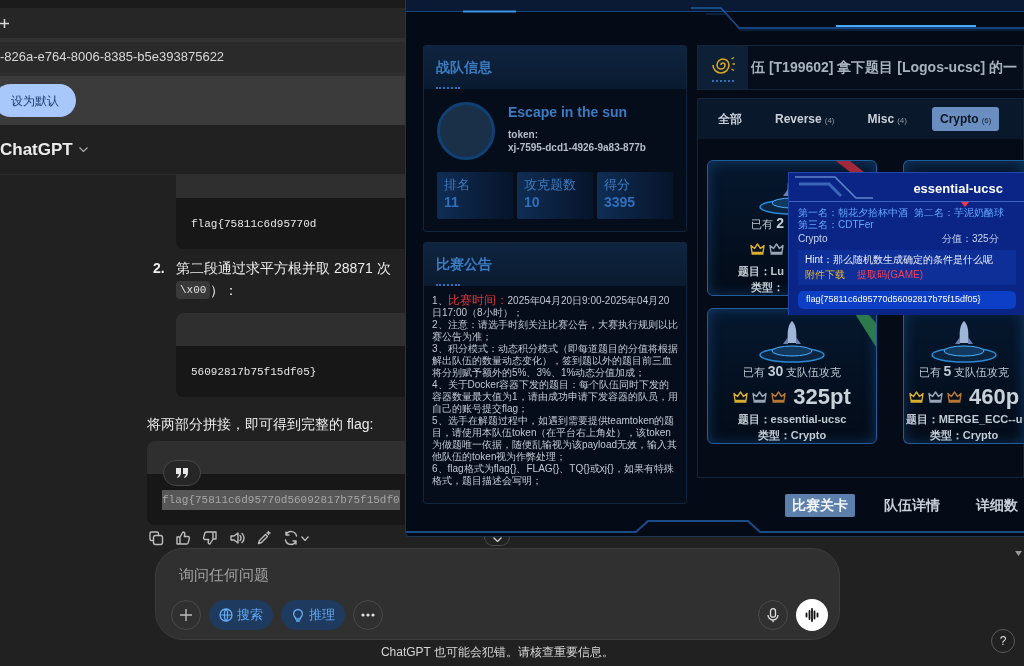  I want to click on card-title: 战队信息, so click(464, 67).